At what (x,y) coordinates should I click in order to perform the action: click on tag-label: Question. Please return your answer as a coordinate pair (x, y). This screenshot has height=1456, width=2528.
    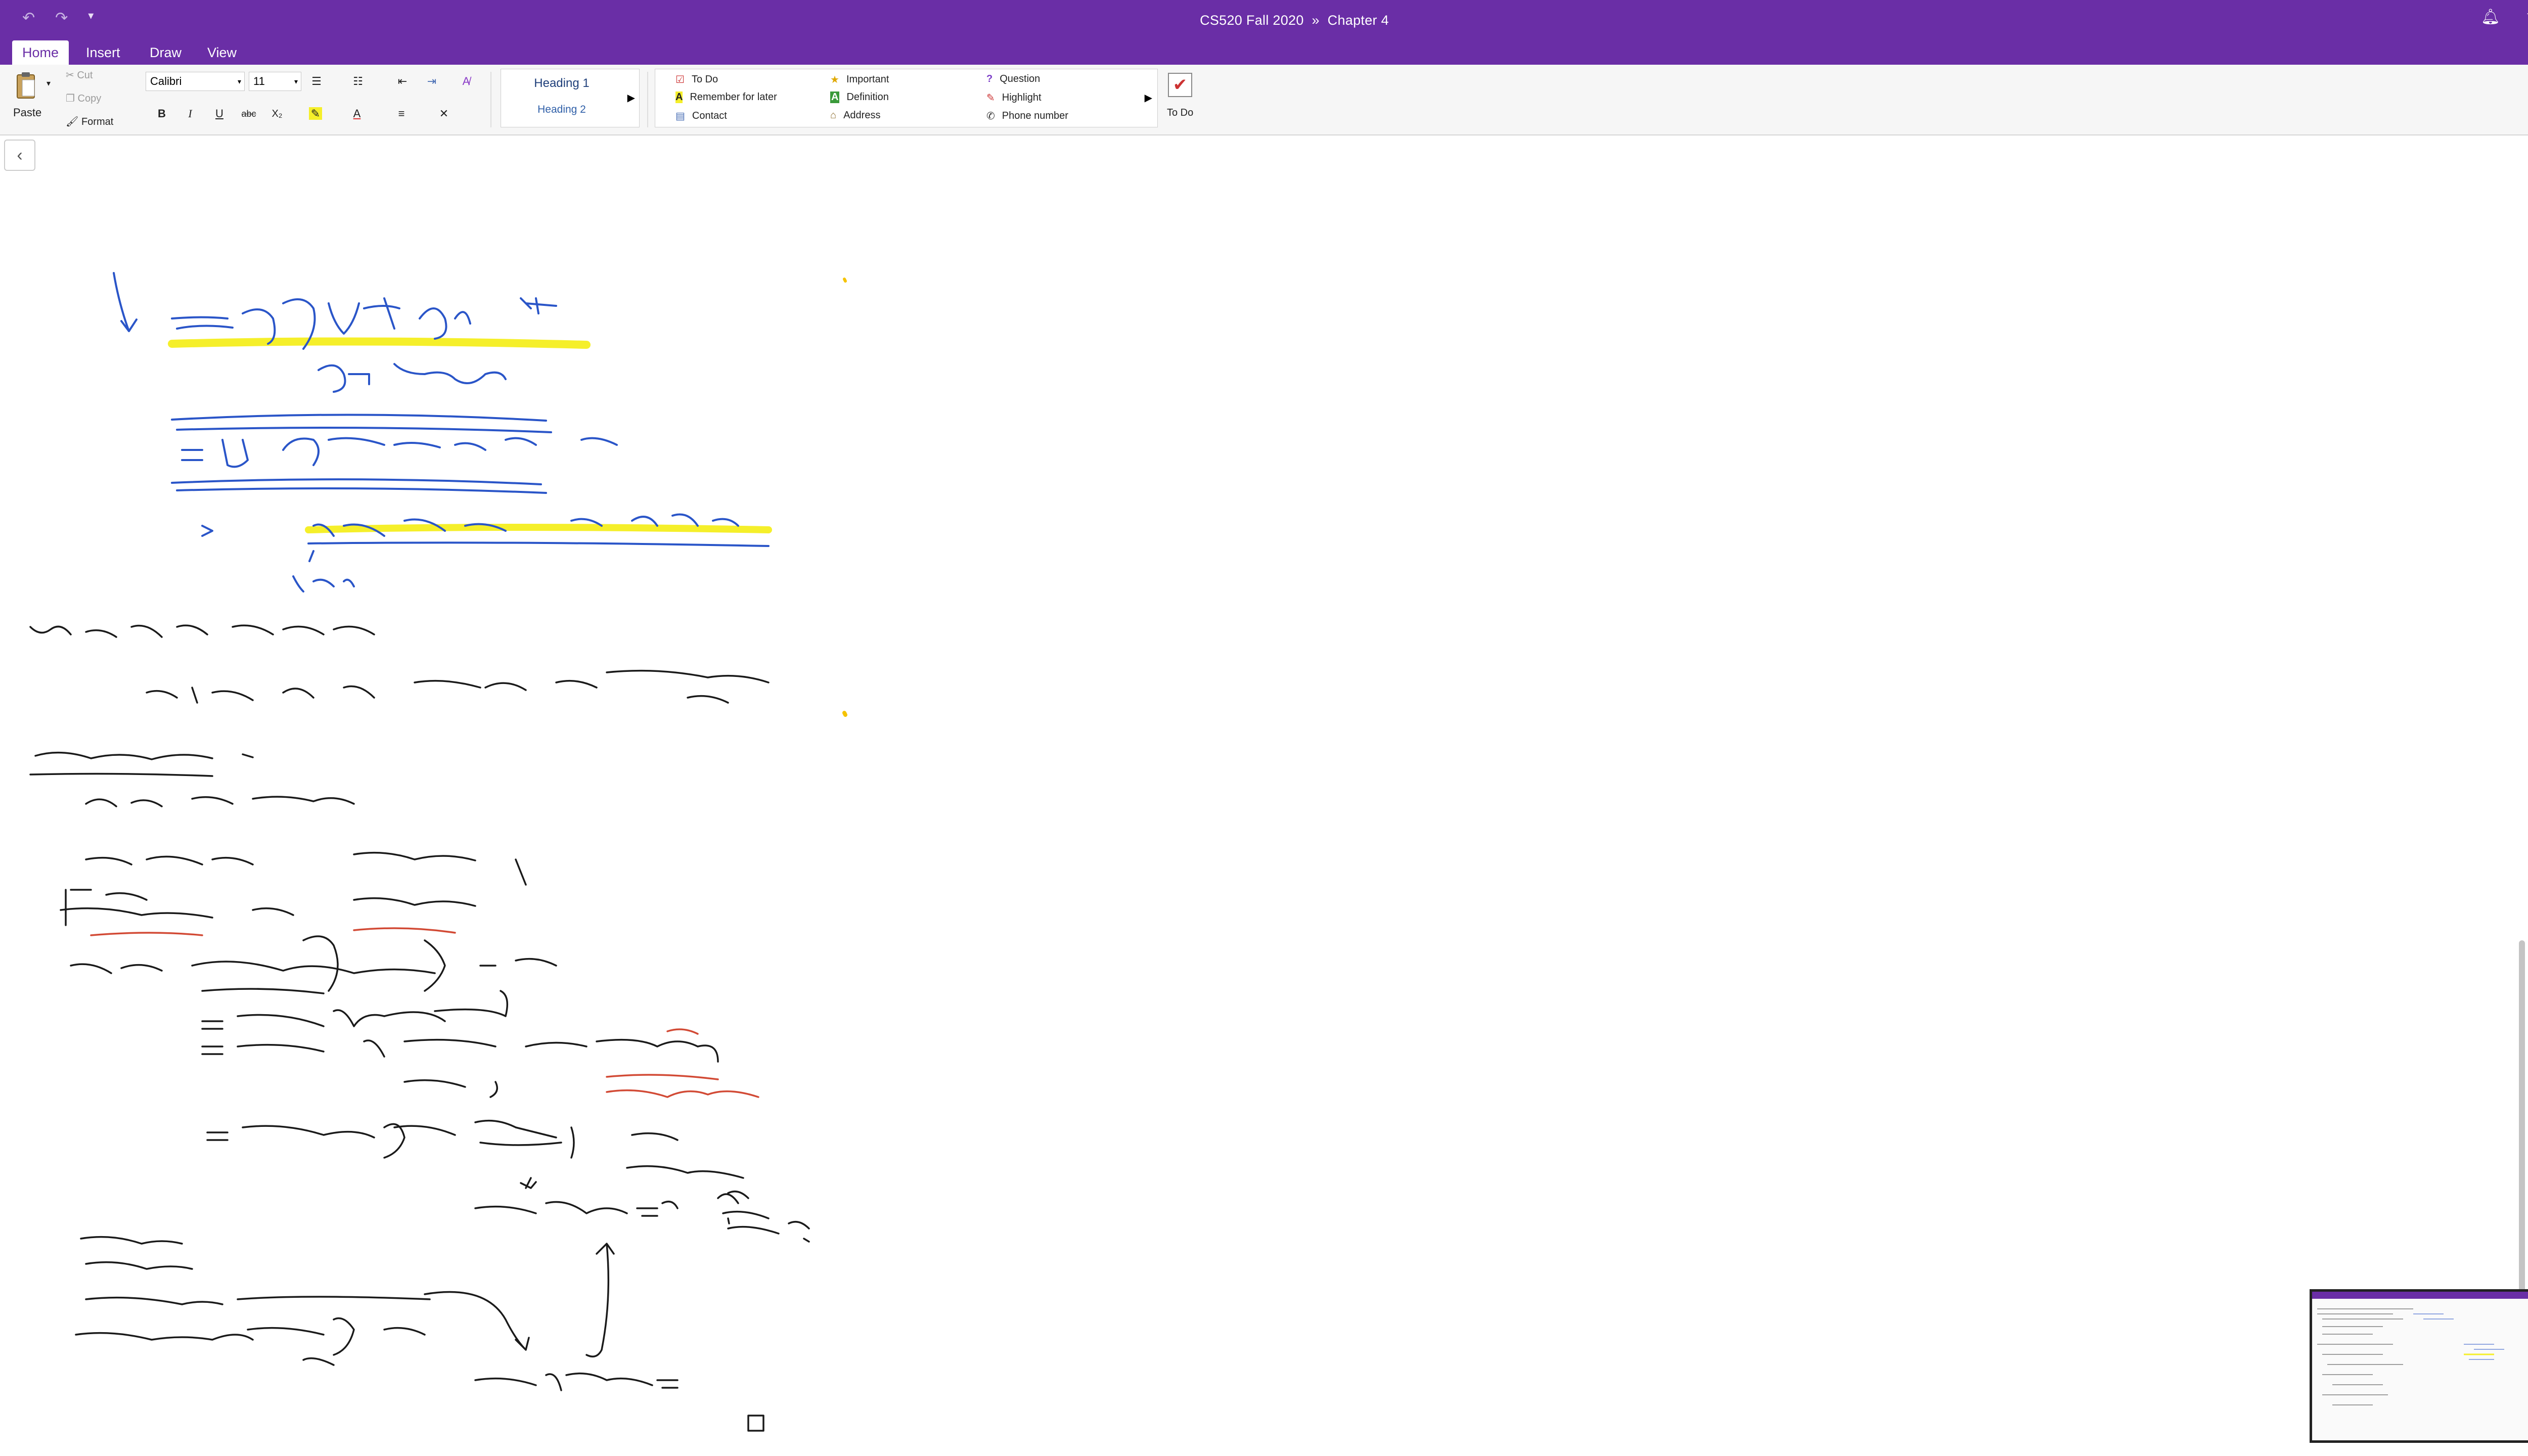
    Looking at the image, I should click on (1021, 78).